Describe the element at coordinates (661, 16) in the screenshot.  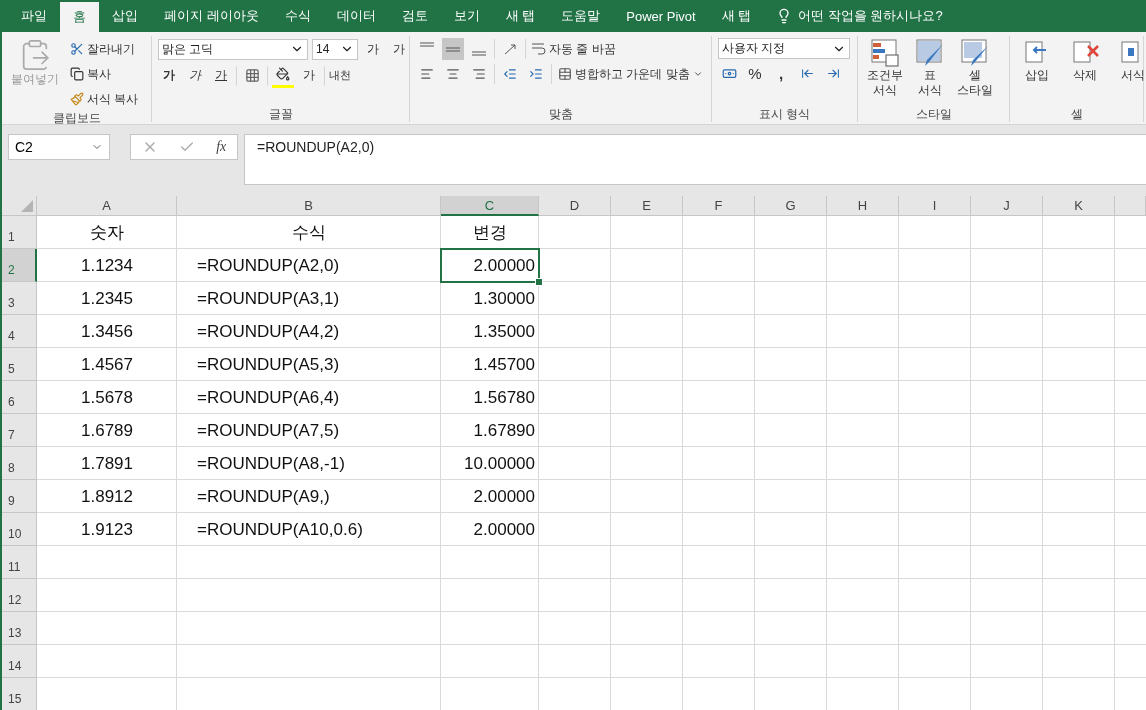
I see `ribbon-tab: Power Pivot` at that location.